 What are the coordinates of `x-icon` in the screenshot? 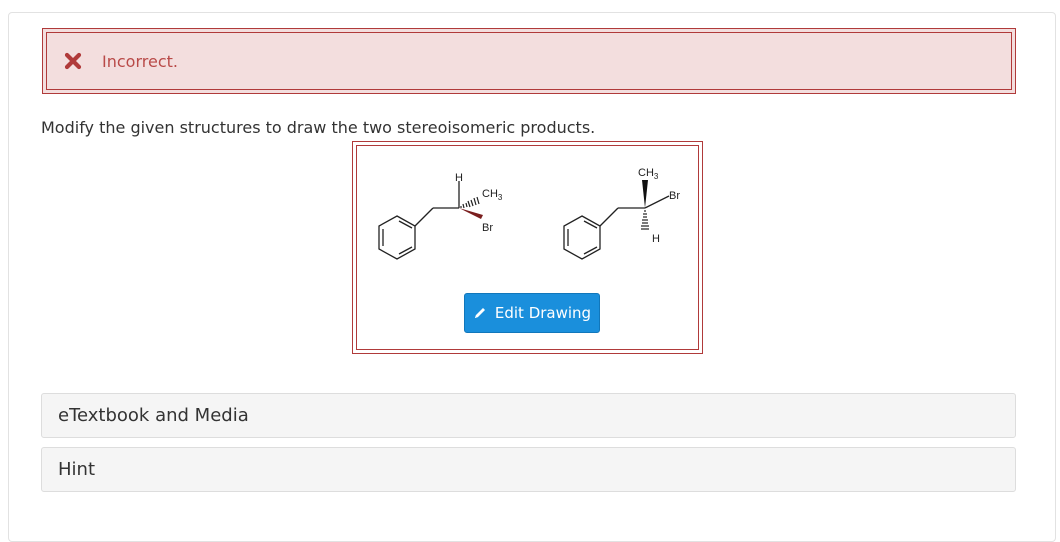 It's located at (73, 61).